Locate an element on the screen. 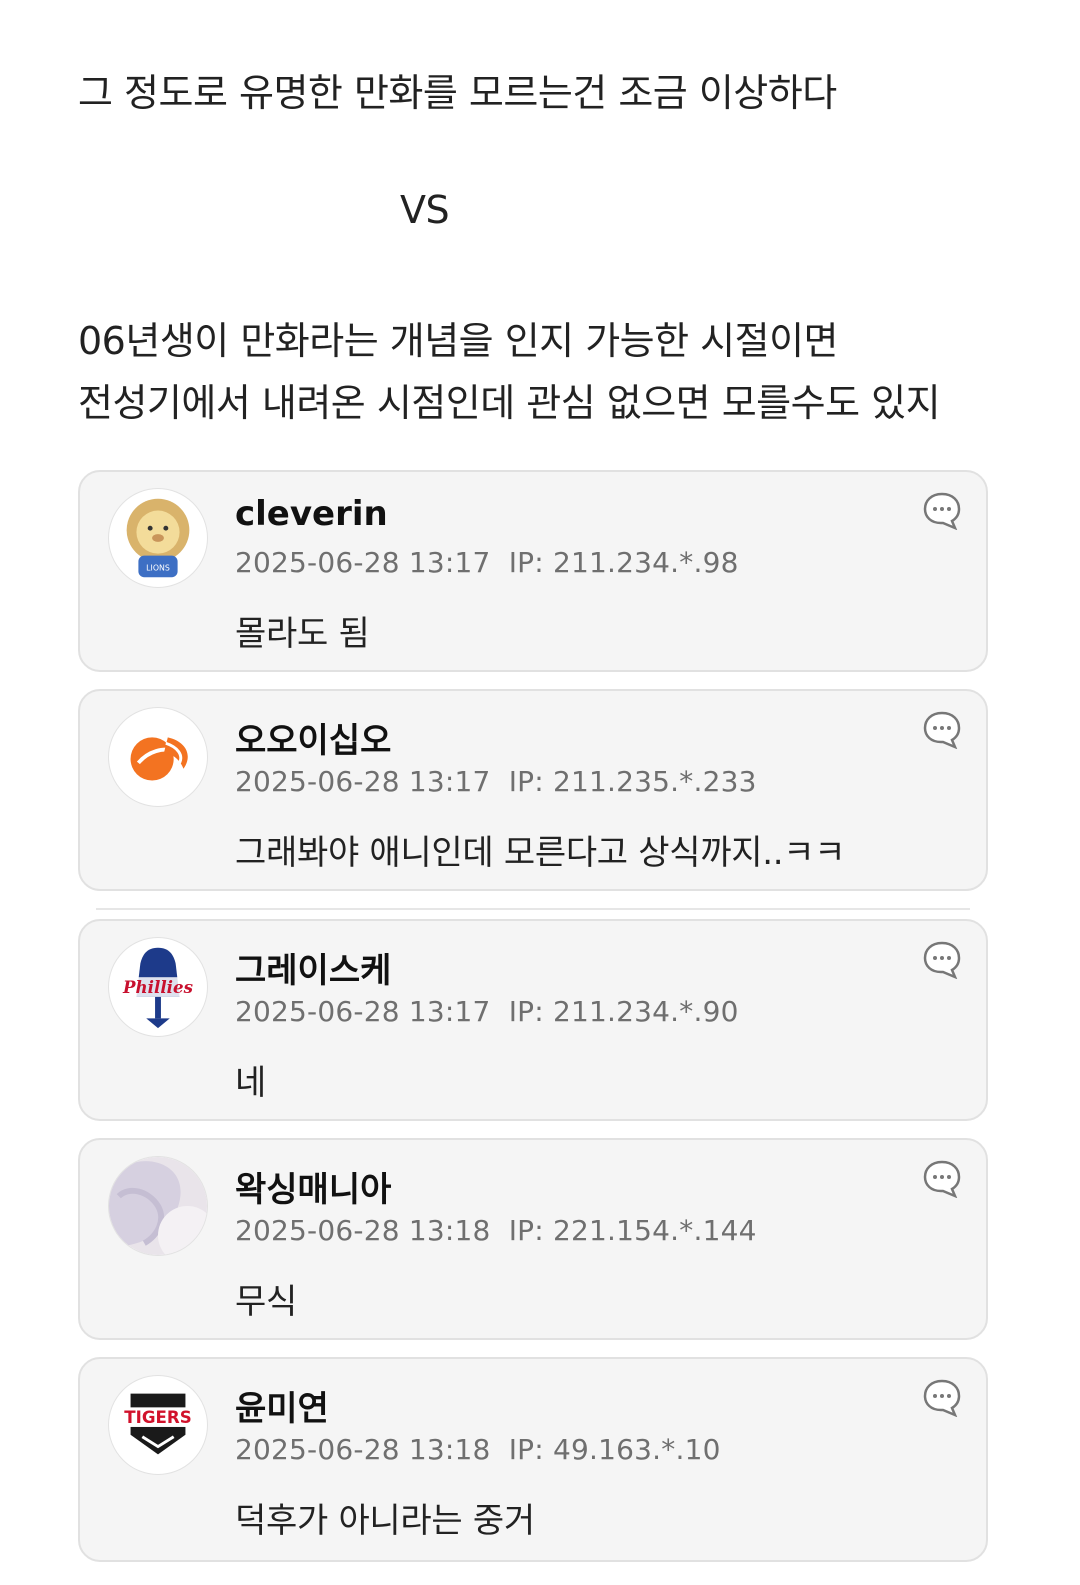 The width and height of the screenshot is (1080, 1585). comment-text: 그래봐야 애니인데 모른다고 상식까지..ㅋㅋ is located at coordinates (540, 853).